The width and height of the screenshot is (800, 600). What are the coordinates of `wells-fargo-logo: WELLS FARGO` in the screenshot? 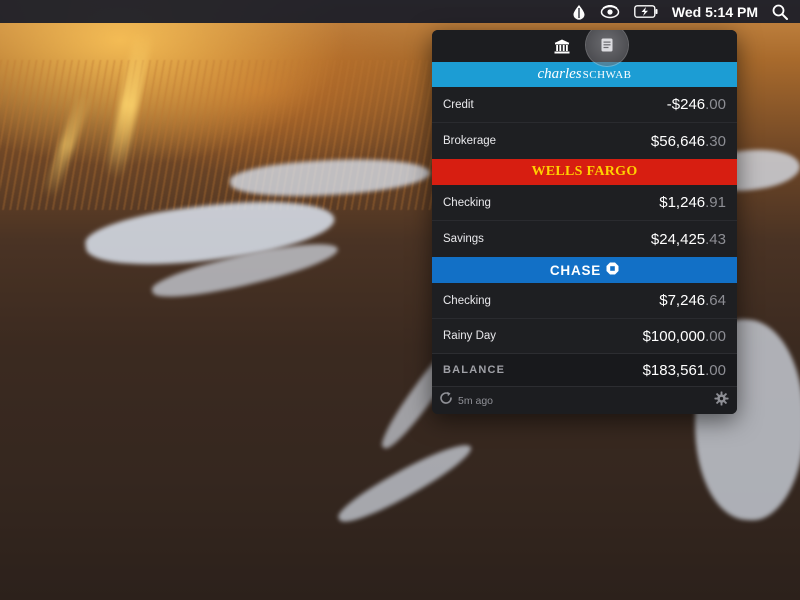 It's located at (584, 171).